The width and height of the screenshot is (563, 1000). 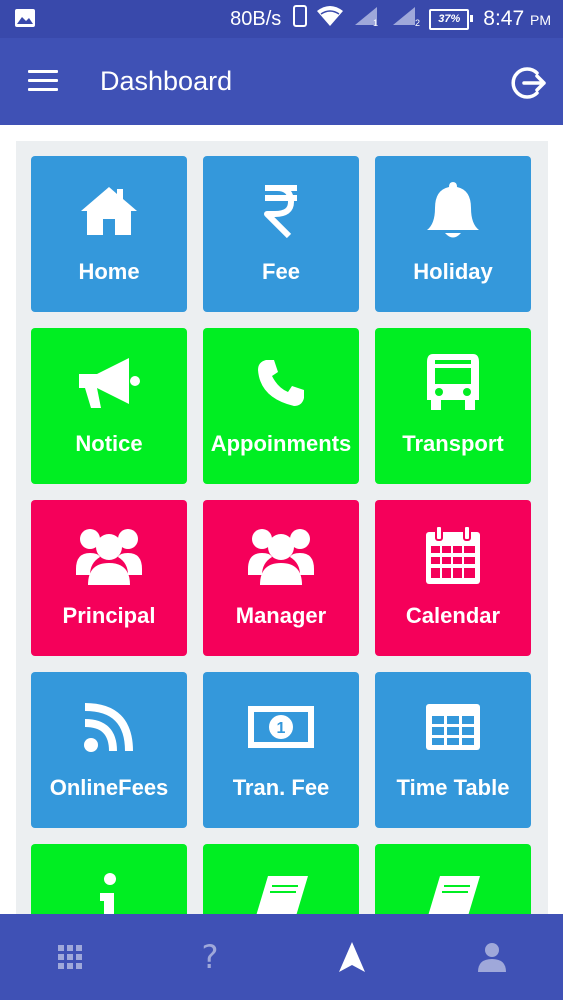 What do you see at coordinates (528, 83) in the screenshot?
I see `logout-icon` at bounding box center [528, 83].